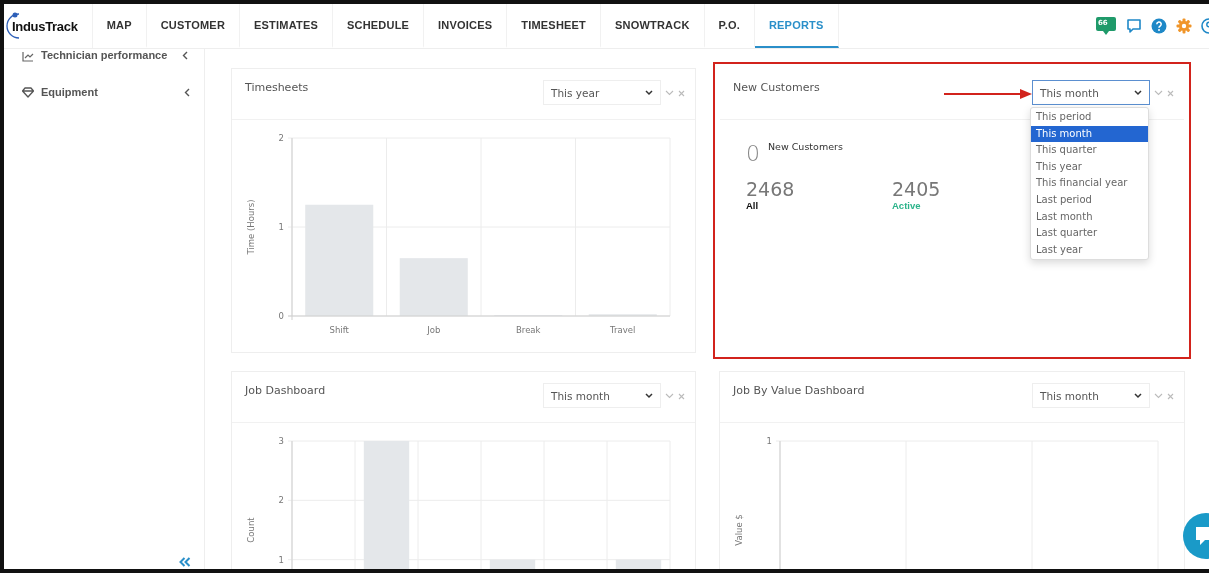  Describe the element at coordinates (771, 189) in the screenshot. I see `customer-total: 2468` at that location.